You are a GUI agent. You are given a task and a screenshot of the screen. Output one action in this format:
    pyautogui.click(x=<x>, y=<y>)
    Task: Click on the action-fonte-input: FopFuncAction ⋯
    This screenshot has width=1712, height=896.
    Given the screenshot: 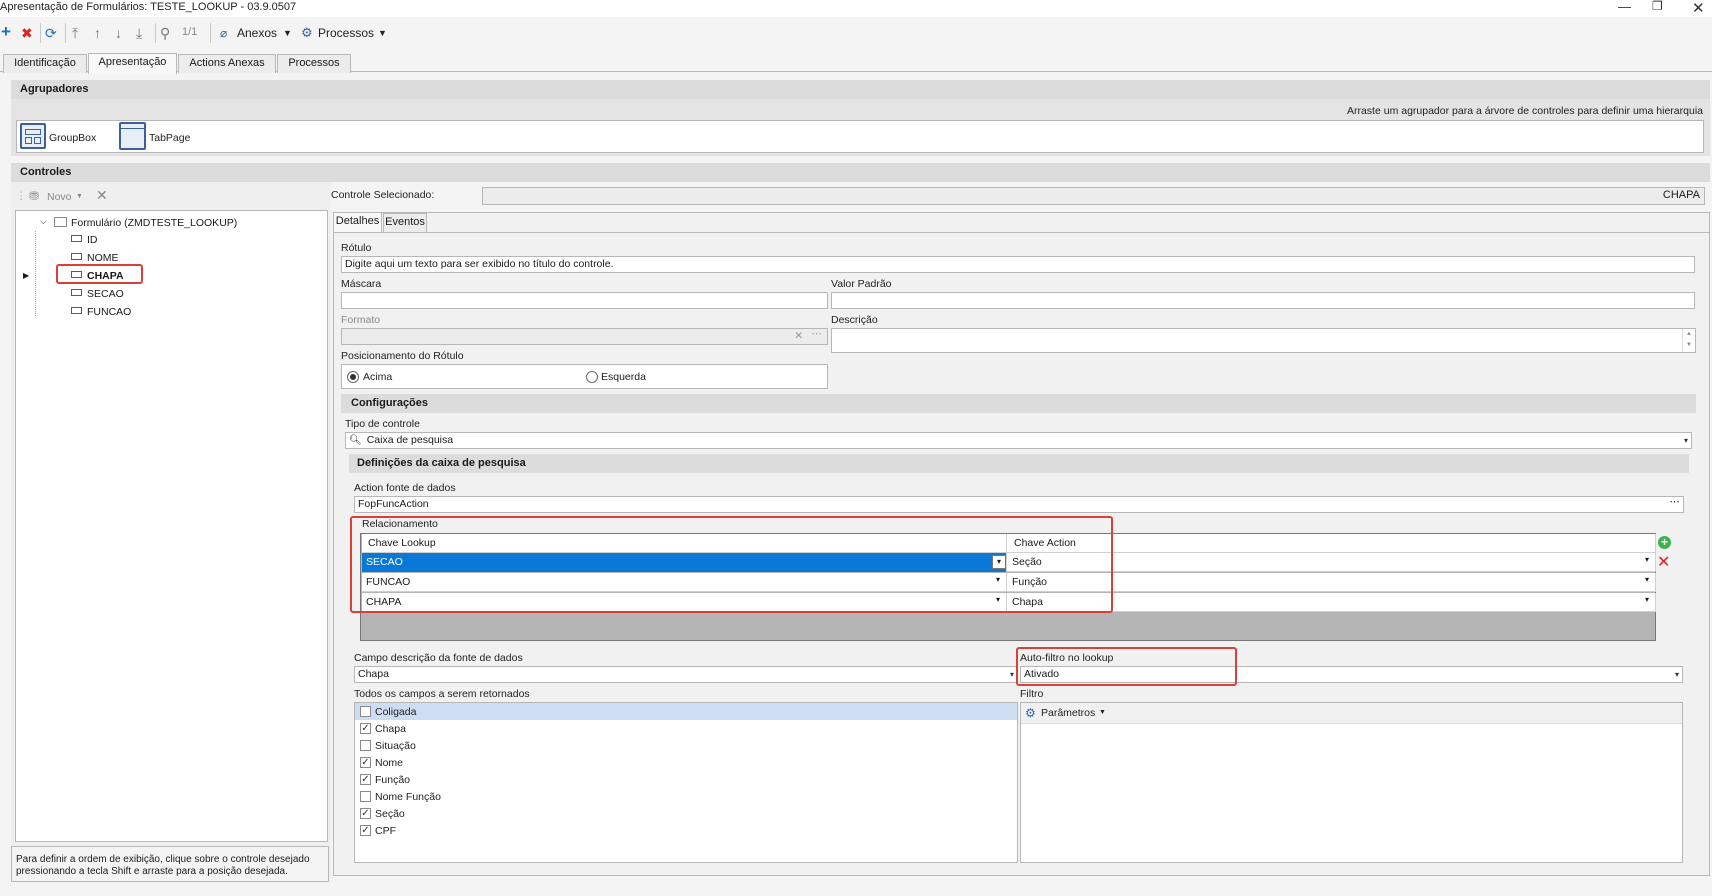 What is the action you would take?
    pyautogui.click(x=1019, y=504)
    